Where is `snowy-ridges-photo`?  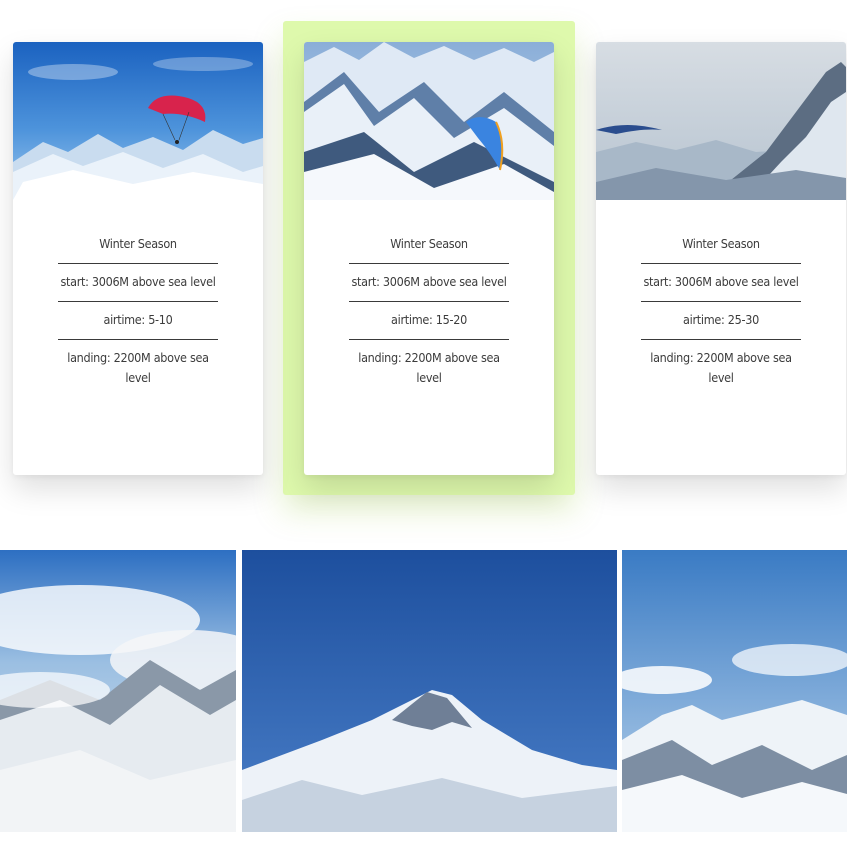
snowy-ridges-photo is located at coordinates (734, 691).